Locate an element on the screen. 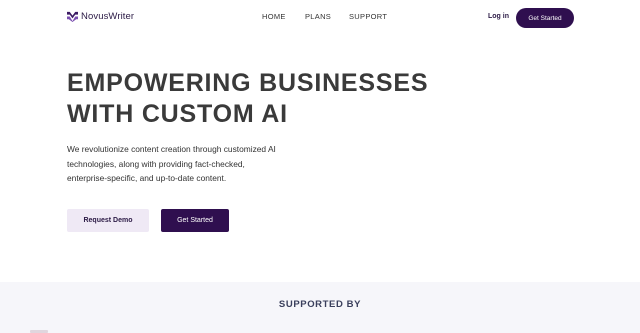 The height and width of the screenshot is (333, 640). nav-plans-link: PLANS is located at coordinates (318, 16).